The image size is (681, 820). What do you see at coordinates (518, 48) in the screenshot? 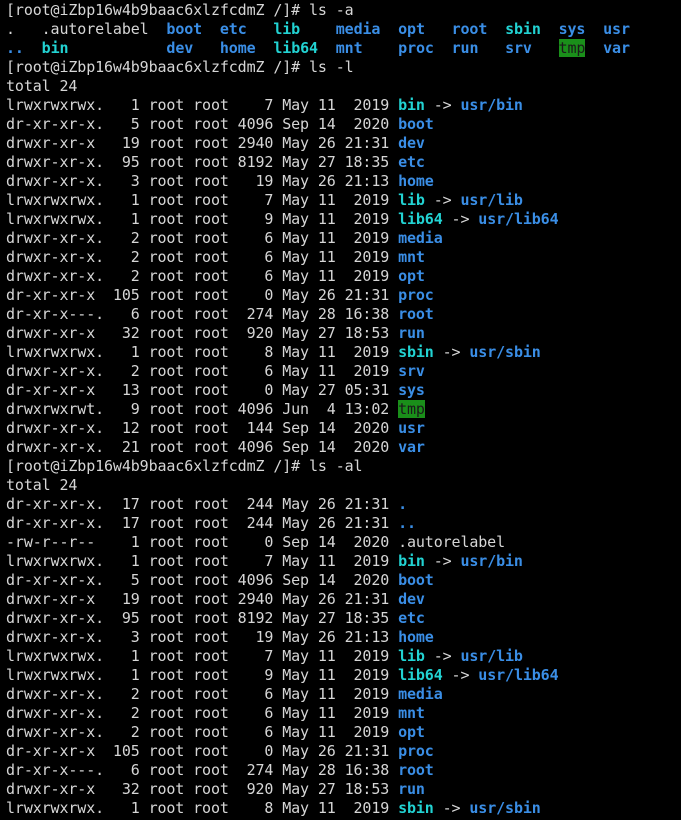
I see `directory-name: srv` at bounding box center [518, 48].